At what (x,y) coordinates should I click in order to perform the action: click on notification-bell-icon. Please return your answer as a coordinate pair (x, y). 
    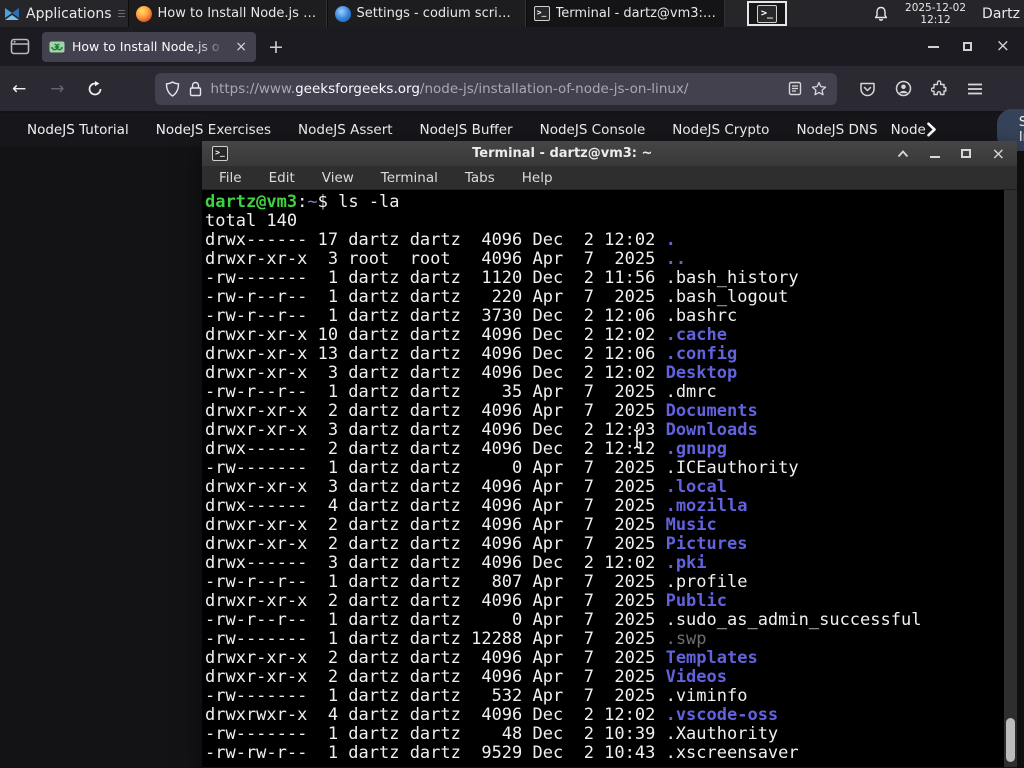
    Looking at the image, I should click on (881, 14).